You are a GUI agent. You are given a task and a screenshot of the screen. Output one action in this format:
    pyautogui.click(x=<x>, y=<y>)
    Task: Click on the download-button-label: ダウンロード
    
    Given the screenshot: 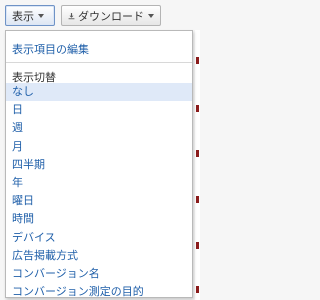 What is the action you would take?
    pyautogui.click(x=111, y=16)
    